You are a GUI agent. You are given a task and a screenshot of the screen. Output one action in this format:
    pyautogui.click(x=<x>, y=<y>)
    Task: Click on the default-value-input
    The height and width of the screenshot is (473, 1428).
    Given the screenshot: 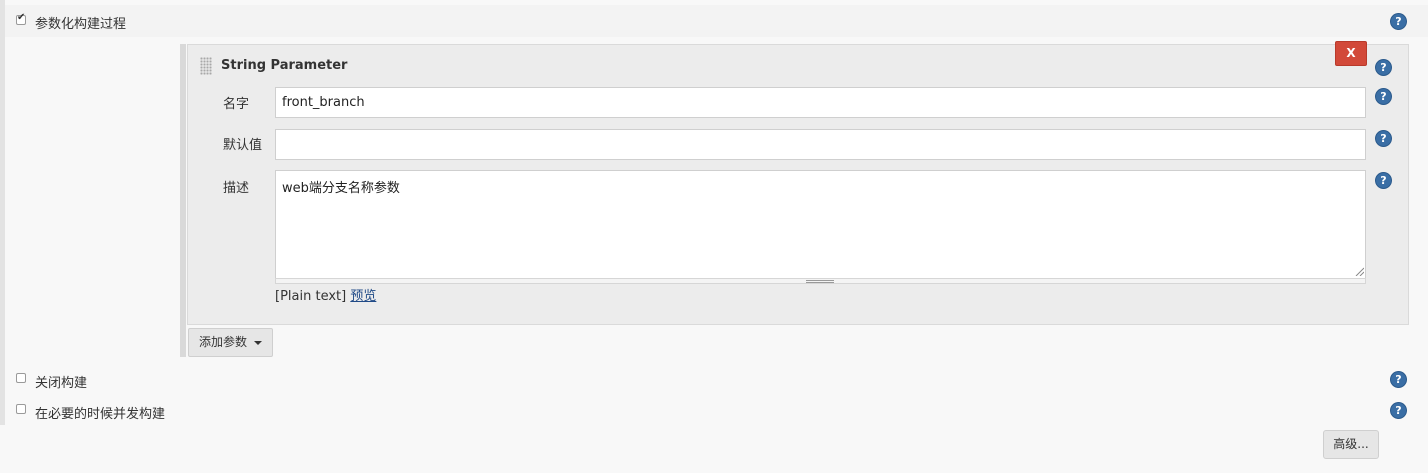 What is the action you would take?
    pyautogui.click(x=820, y=144)
    